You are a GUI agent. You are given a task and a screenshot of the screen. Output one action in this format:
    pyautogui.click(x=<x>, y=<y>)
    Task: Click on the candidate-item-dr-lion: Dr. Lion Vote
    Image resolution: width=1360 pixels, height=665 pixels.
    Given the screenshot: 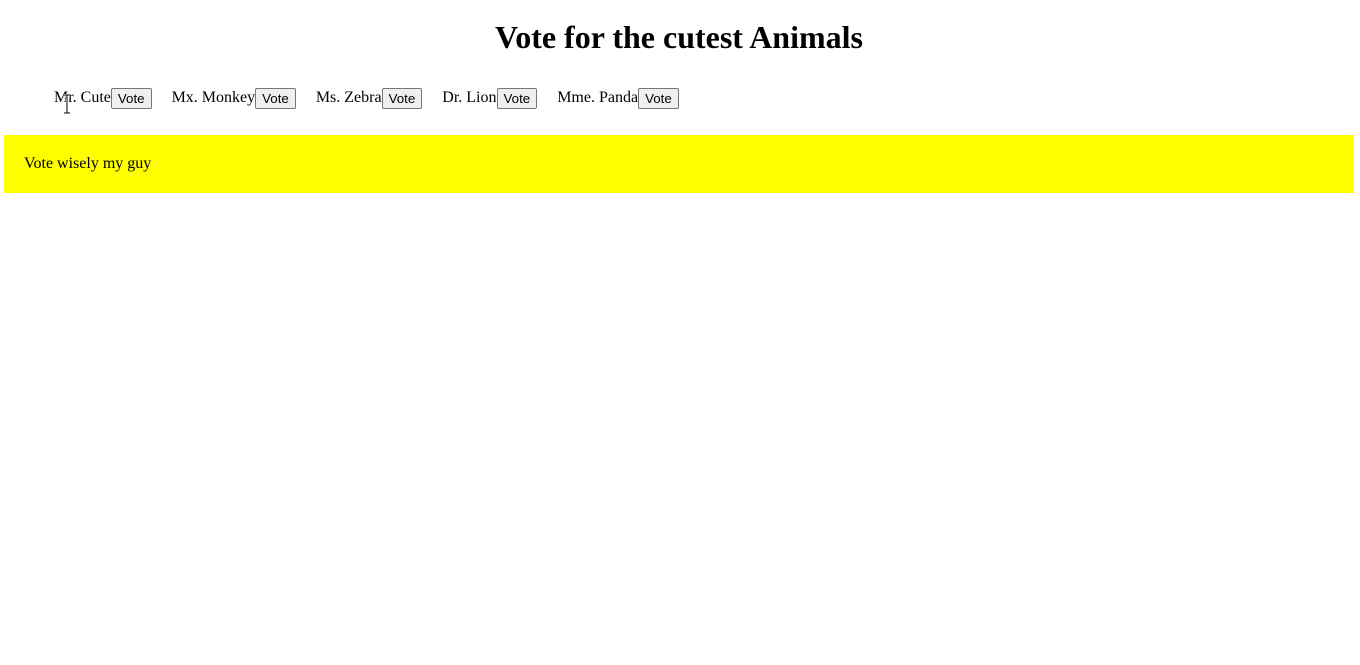 What is the action you would take?
    pyautogui.click(x=490, y=98)
    